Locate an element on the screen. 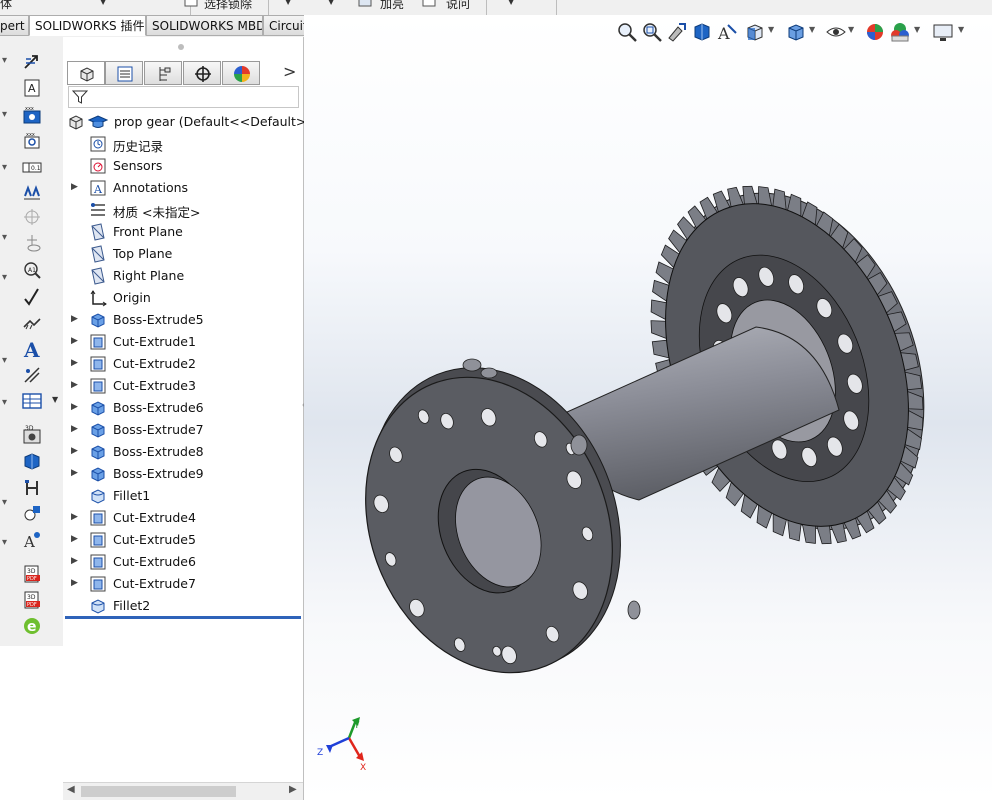 Image resolution: width=992 pixels, height=800 pixels. hole-callout-icon: A is located at coordinates (32, 349).